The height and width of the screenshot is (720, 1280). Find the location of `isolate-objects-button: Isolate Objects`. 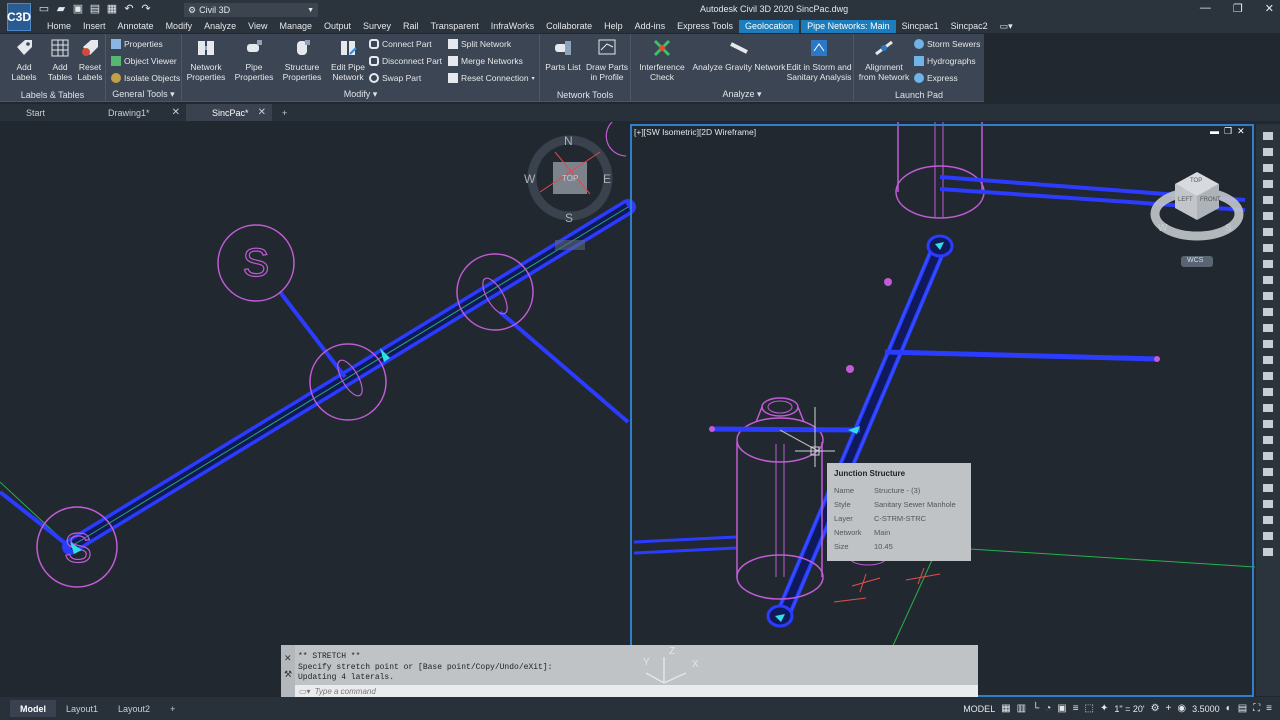

isolate-objects-button: Isolate Objects is located at coordinates (145, 78).